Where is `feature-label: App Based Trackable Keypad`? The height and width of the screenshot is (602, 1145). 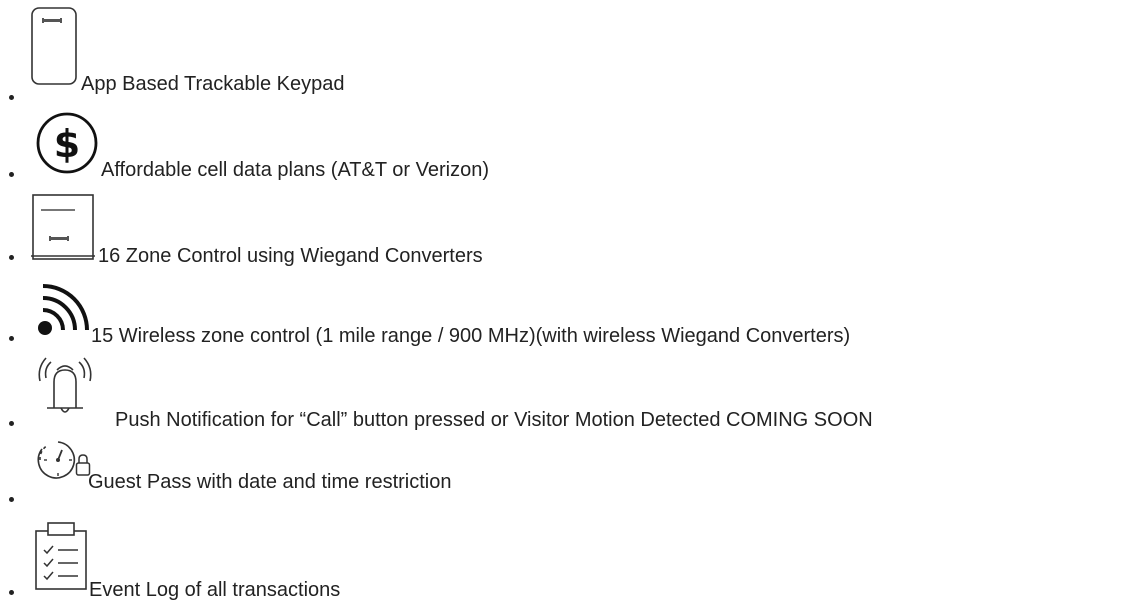
feature-label: App Based Trackable Keypad is located at coordinates (213, 84).